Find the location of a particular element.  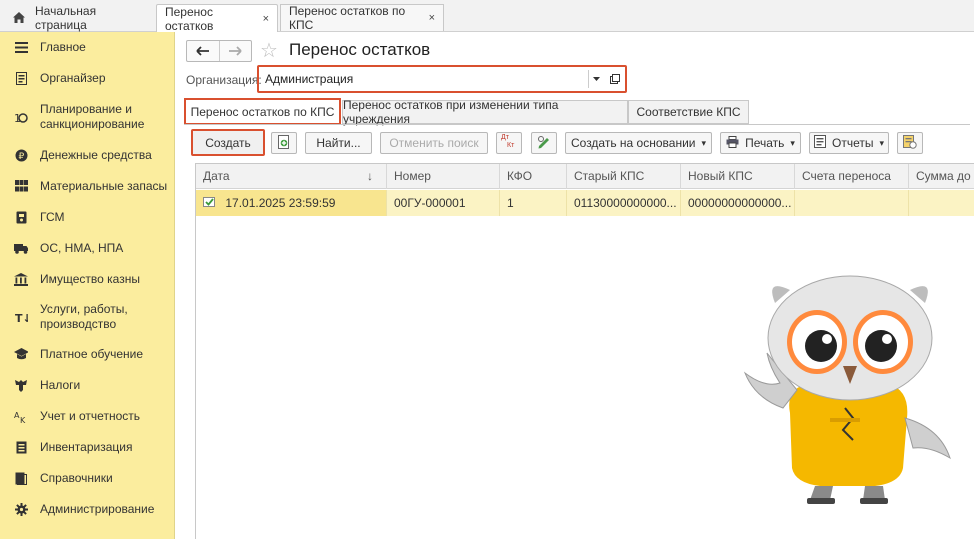

organization-field: Администрация is located at coordinates (442, 79).